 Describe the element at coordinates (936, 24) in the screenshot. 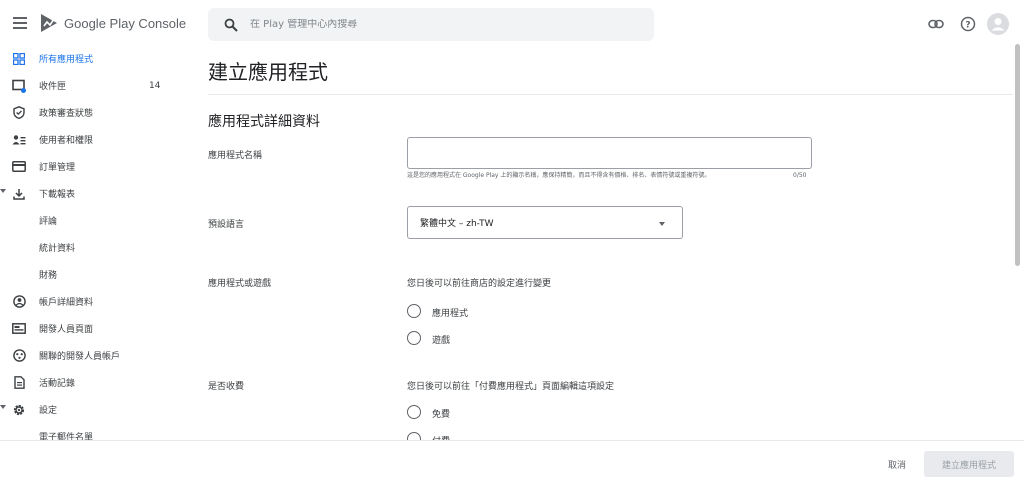

I see `link-icon` at that location.